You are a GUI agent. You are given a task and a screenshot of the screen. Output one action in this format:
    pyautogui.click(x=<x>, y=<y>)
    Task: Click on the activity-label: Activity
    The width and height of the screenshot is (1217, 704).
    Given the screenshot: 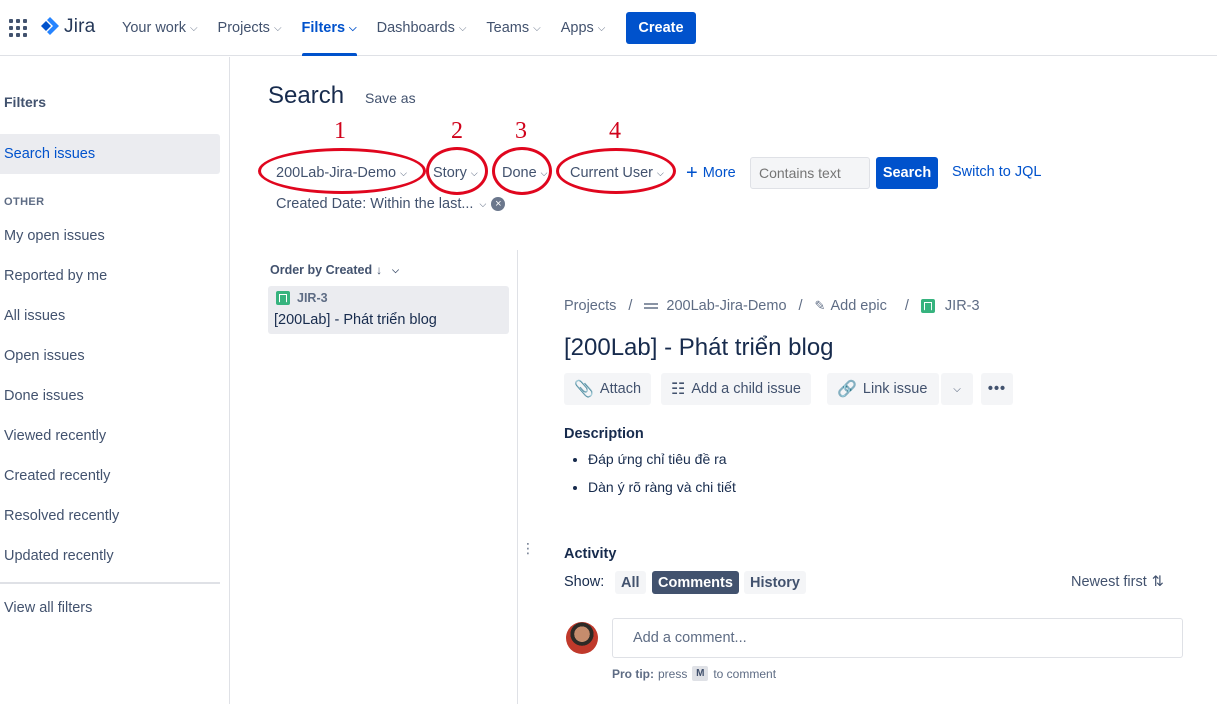 What is the action you would take?
    pyautogui.click(x=590, y=554)
    